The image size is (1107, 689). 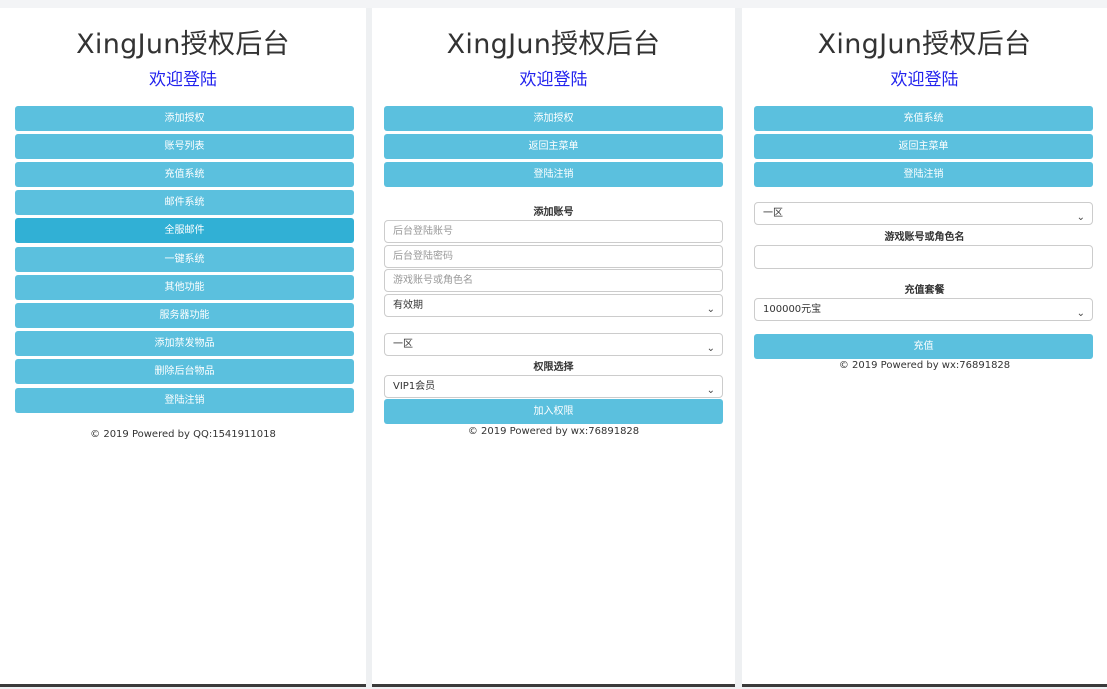 I want to click on account-list-button: 账号列表, so click(x=184, y=146).